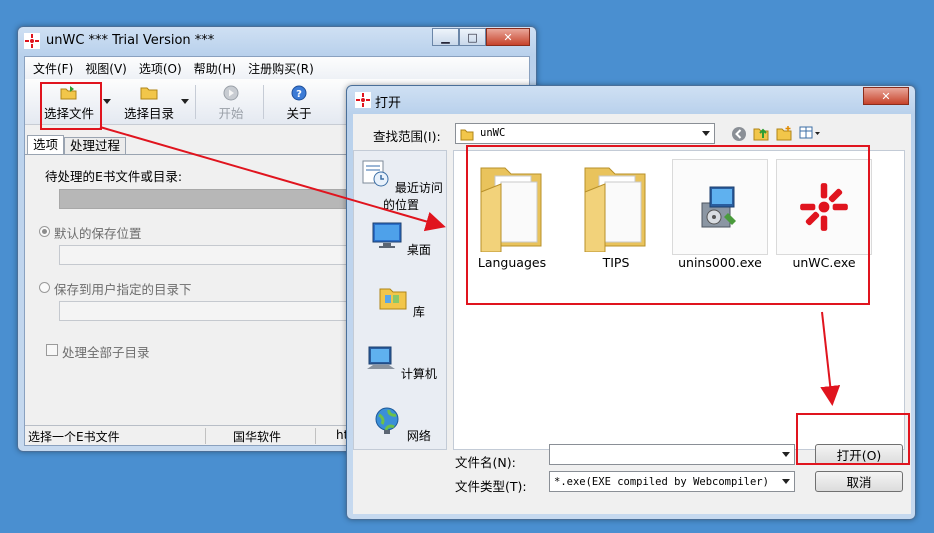 Image resolution: width=934 pixels, height=533 pixels. What do you see at coordinates (418, 436) in the screenshot?
I see `place-network-label: 网络` at bounding box center [418, 436].